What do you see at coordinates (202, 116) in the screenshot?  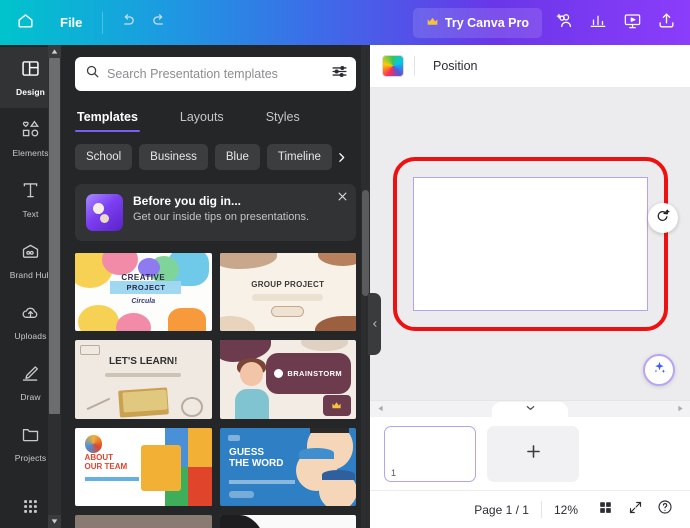 I see `tab-layouts: Layouts` at bounding box center [202, 116].